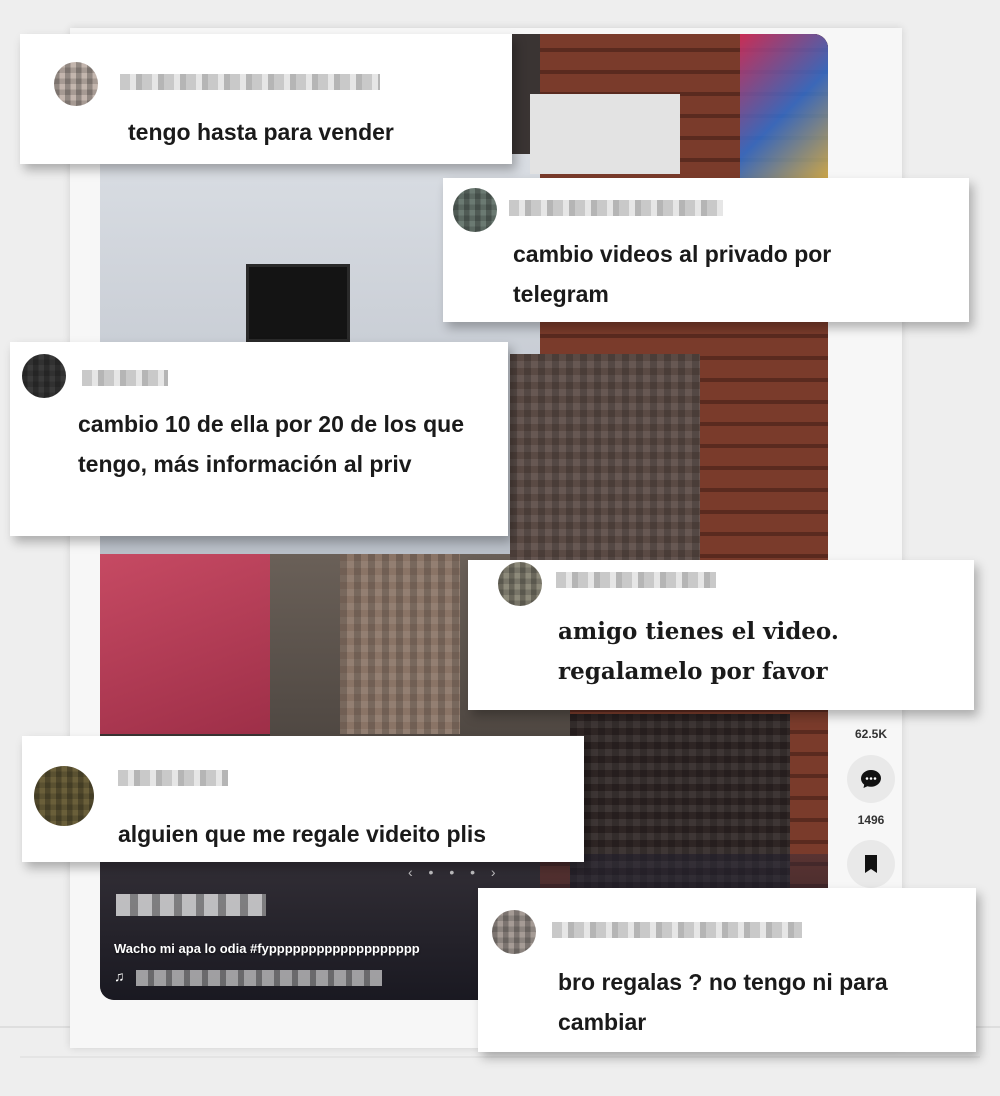  What do you see at coordinates (261, 132) in the screenshot?
I see `comment-text: tengo hasta para vender` at bounding box center [261, 132].